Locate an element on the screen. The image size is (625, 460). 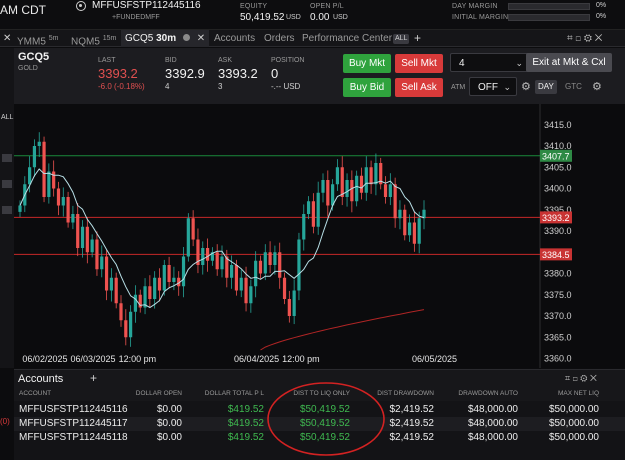
day-margin-bar is located at coordinates (549, 6).